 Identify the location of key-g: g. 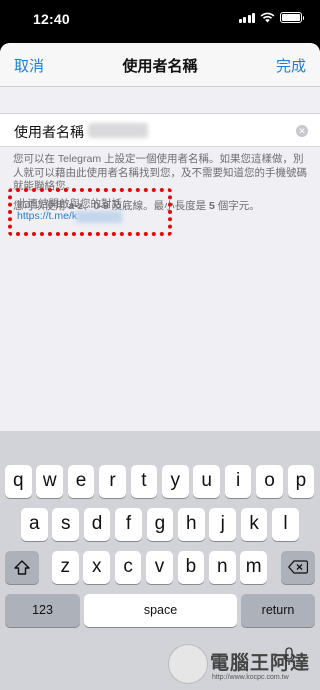
(160, 524).